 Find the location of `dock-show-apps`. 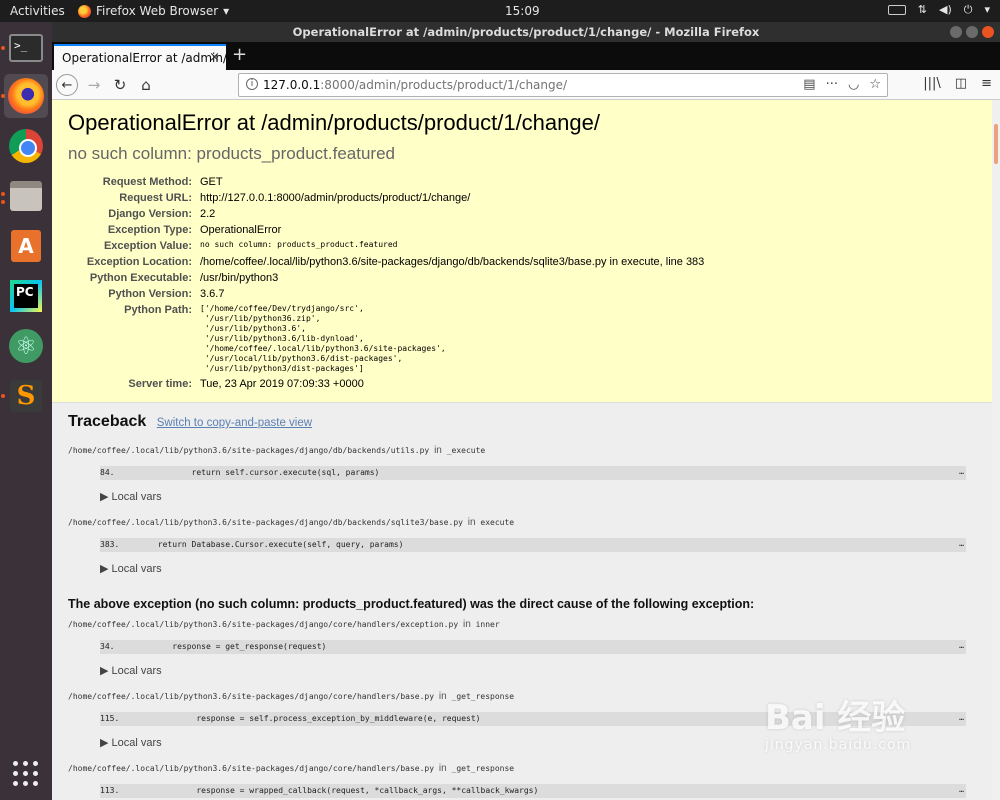

dock-show-apps is located at coordinates (26, 774).